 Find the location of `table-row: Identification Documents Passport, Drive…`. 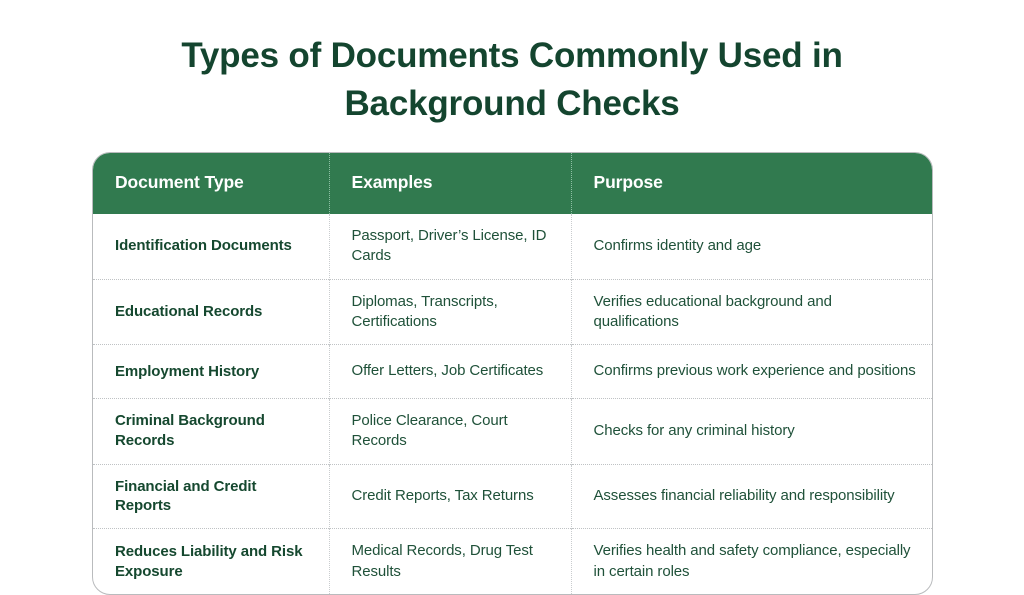

table-row: Identification Documents Passport, Drive… is located at coordinates (512, 246).